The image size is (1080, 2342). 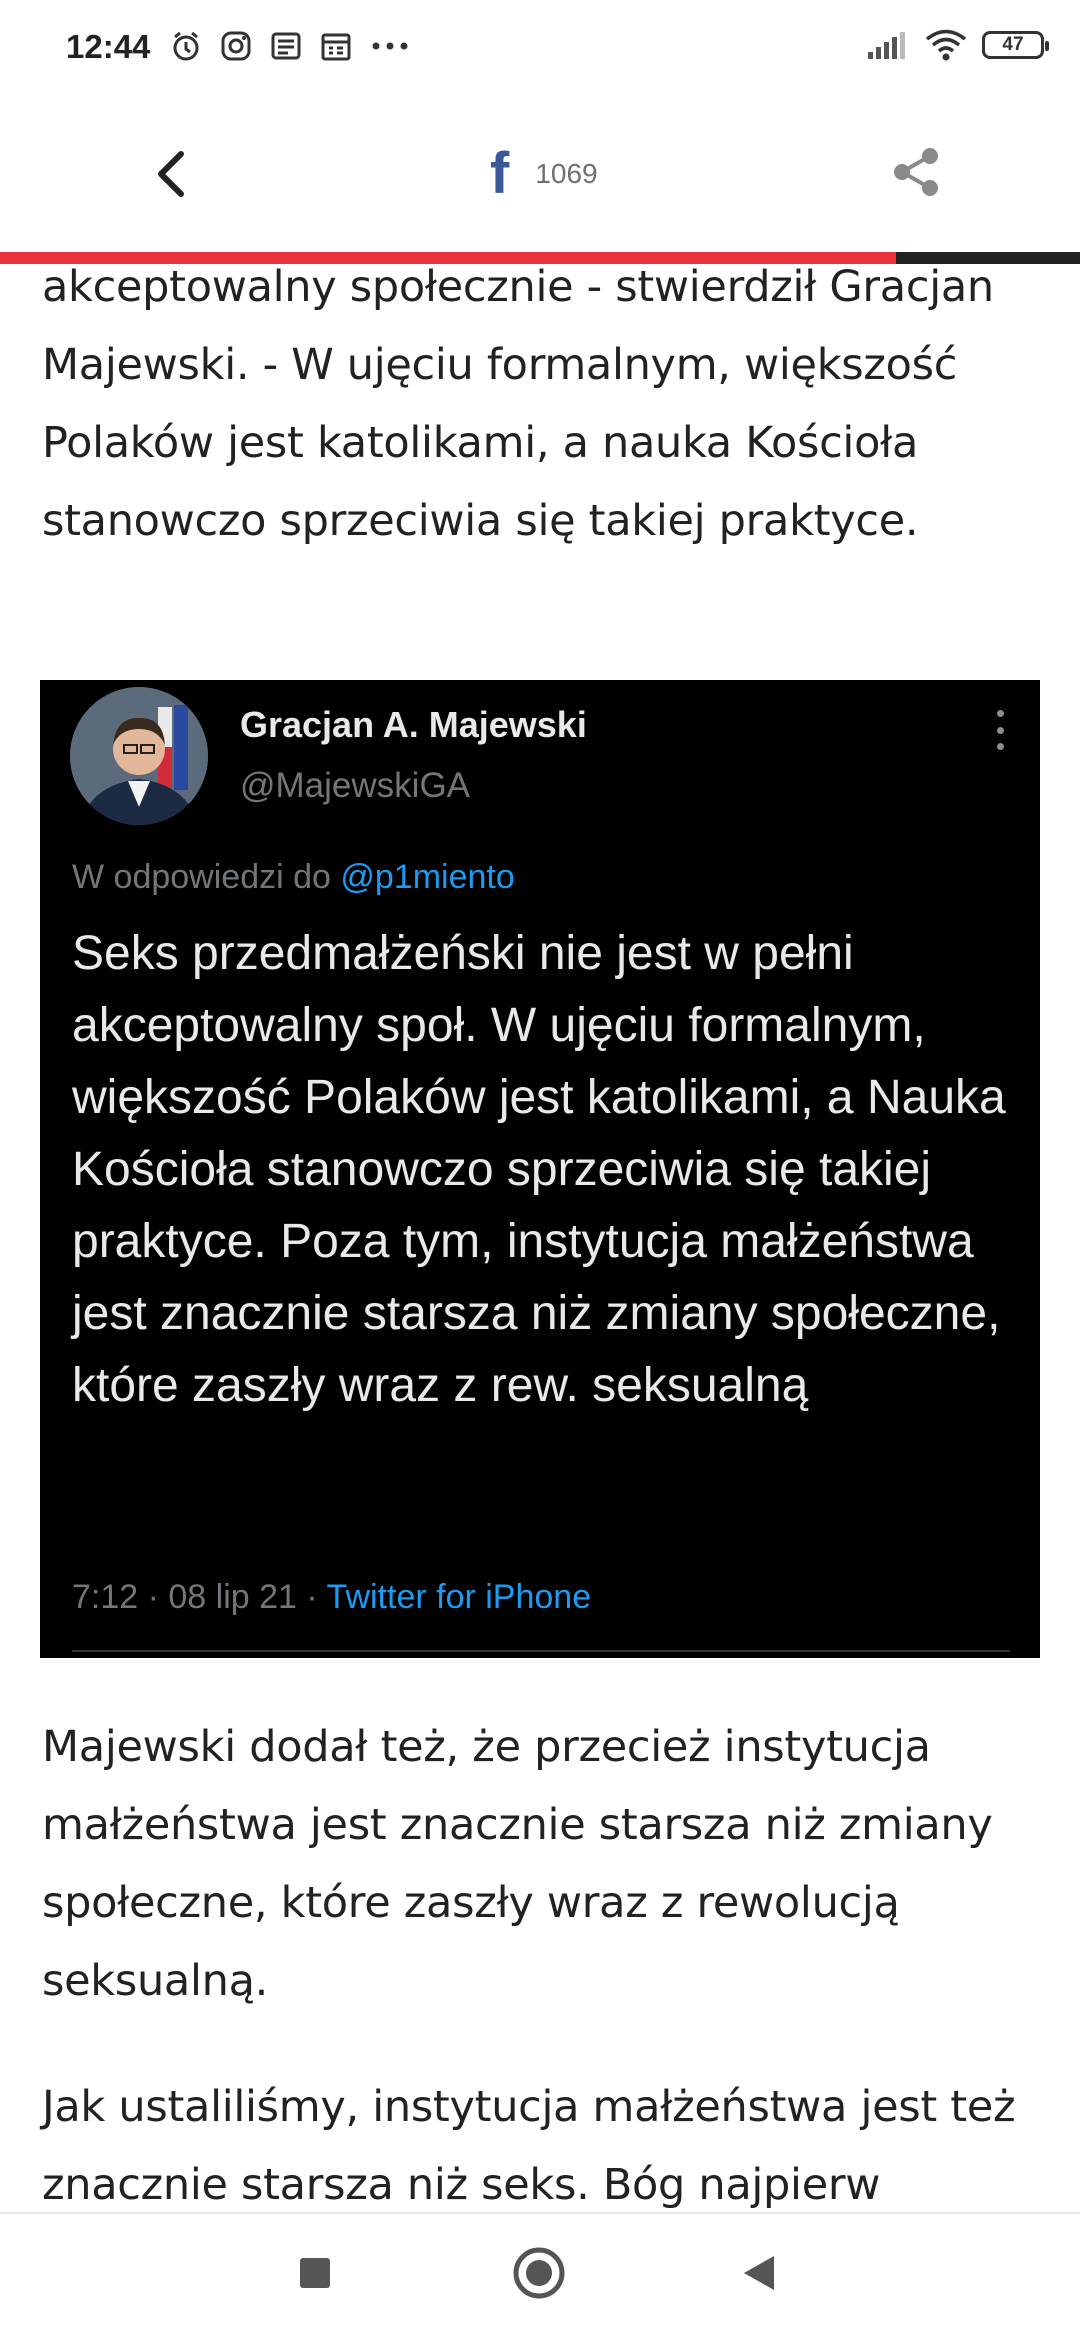 What do you see at coordinates (459, 1597) in the screenshot?
I see `tweet-source-link: Twitter for iPhone` at bounding box center [459, 1597].